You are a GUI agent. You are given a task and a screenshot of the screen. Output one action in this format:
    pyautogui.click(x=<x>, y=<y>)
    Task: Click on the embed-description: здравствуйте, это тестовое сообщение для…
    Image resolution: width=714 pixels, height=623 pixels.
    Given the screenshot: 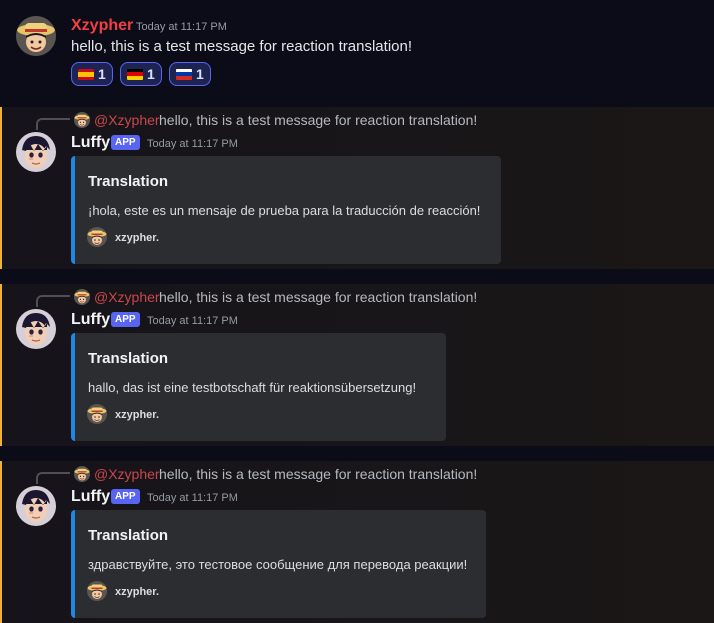 What is the action you would take?
    pyautogui.click(x=278, y=564)
    